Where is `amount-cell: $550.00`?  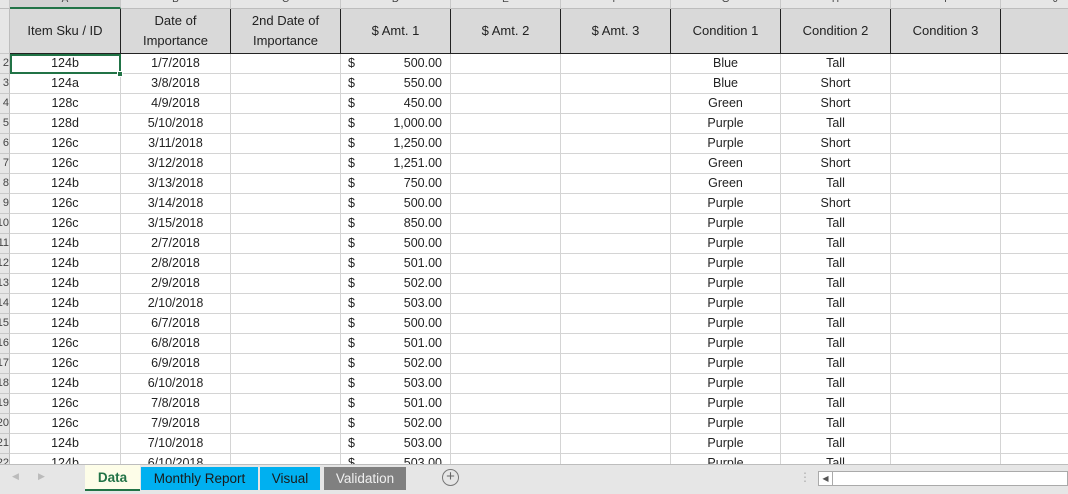 amount-cell: $550.00 is located at coordinates (396, 84).